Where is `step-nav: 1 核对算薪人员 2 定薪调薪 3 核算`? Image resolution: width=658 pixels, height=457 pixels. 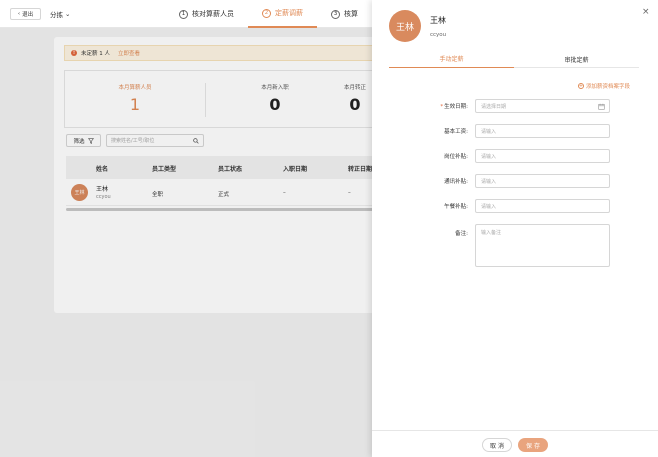 step-nav: 1 核对算薪人员 2 定薪调薪 3 核算 is located at coordinates (268, 14).